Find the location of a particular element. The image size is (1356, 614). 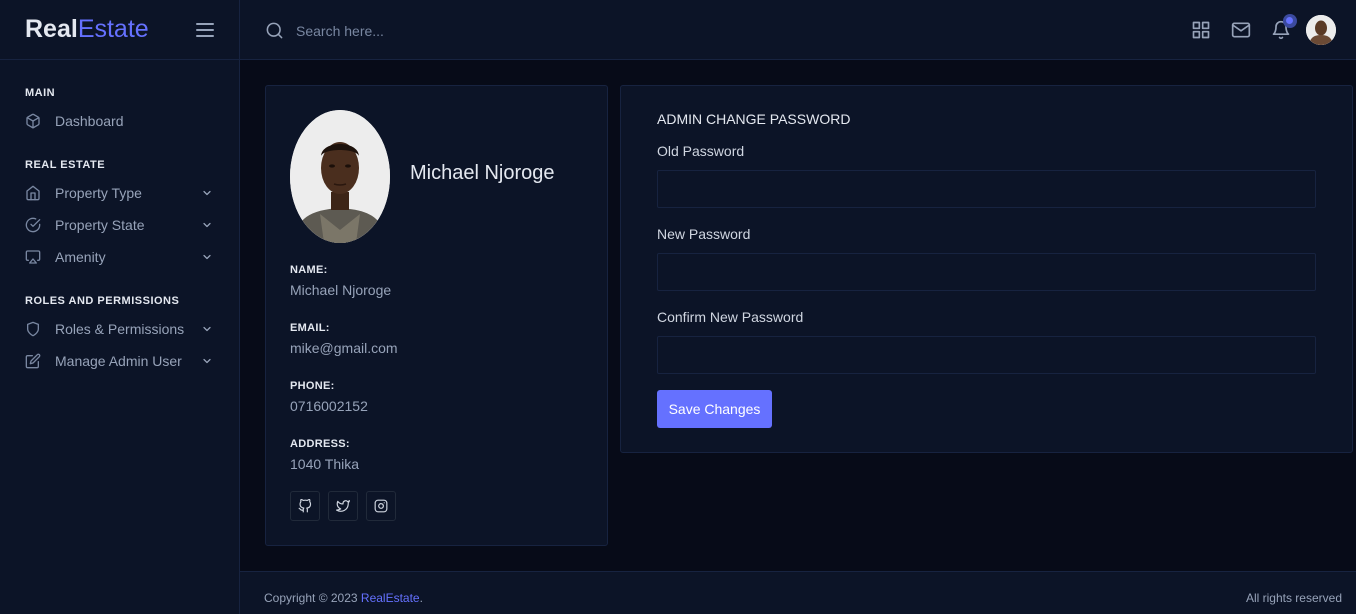

section-label-main: MAIN is located at coordinates (40, 93).